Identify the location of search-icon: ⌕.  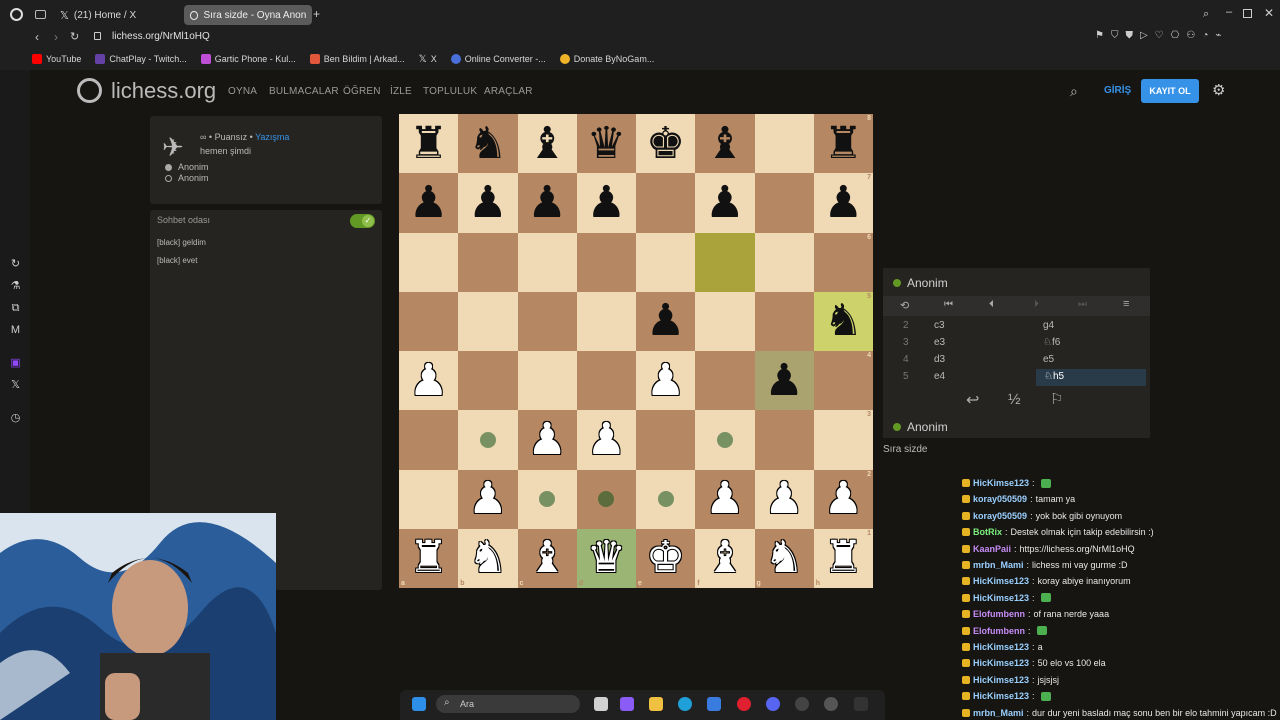
(1074, 91).